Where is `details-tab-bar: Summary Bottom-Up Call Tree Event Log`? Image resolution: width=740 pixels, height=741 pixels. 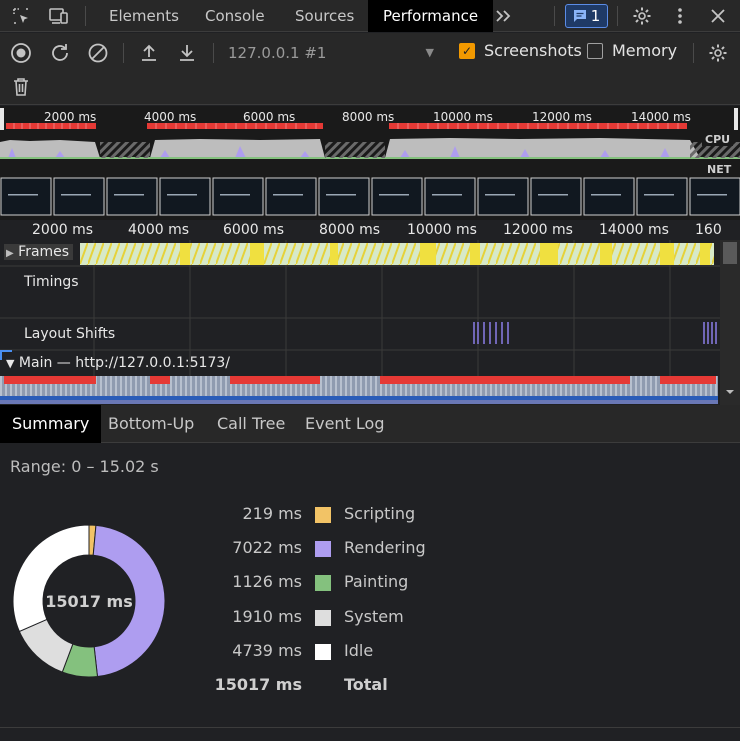 details-tab-bar: Summary Bottom-Up Call Tree Event Log is located at coordinates (370, 424).